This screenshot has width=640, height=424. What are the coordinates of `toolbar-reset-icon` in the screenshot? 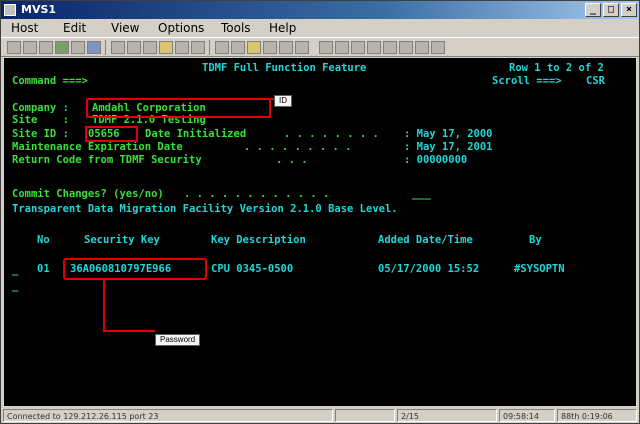 It's located at (374, 47).